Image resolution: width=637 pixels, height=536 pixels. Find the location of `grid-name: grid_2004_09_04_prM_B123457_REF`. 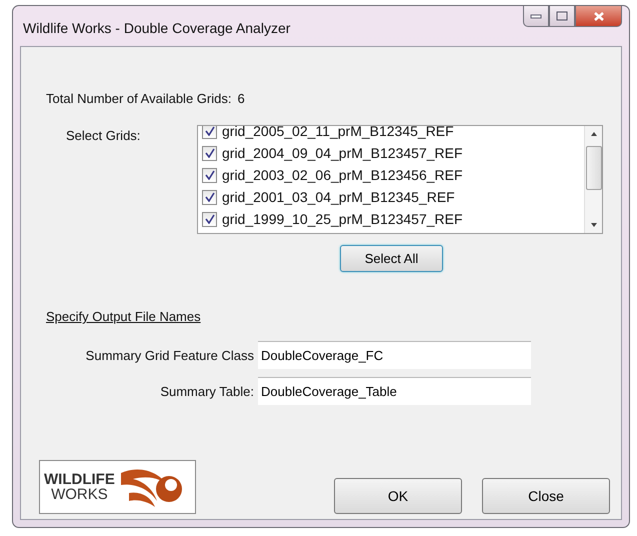

grid-name: grid_2004_09_04_prM_B123457_REF is located at coordinates (342, 153).